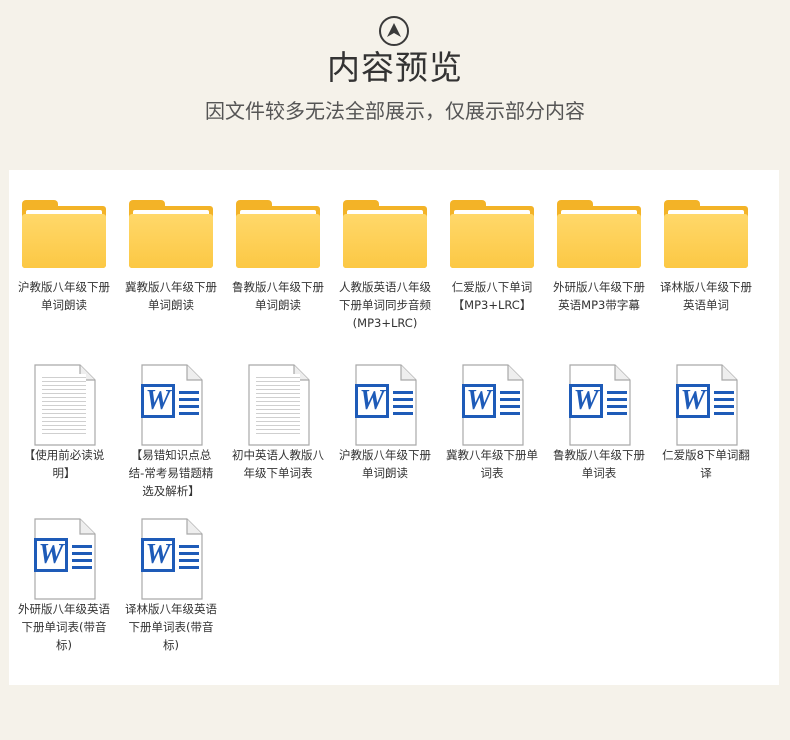 The height and width of the screenshot is (740, 790). Describe the element at coordinates (492, 296) in the screenshot. I see `file-label: 仁爱版八下单词【MP3+LRC】` at that location.